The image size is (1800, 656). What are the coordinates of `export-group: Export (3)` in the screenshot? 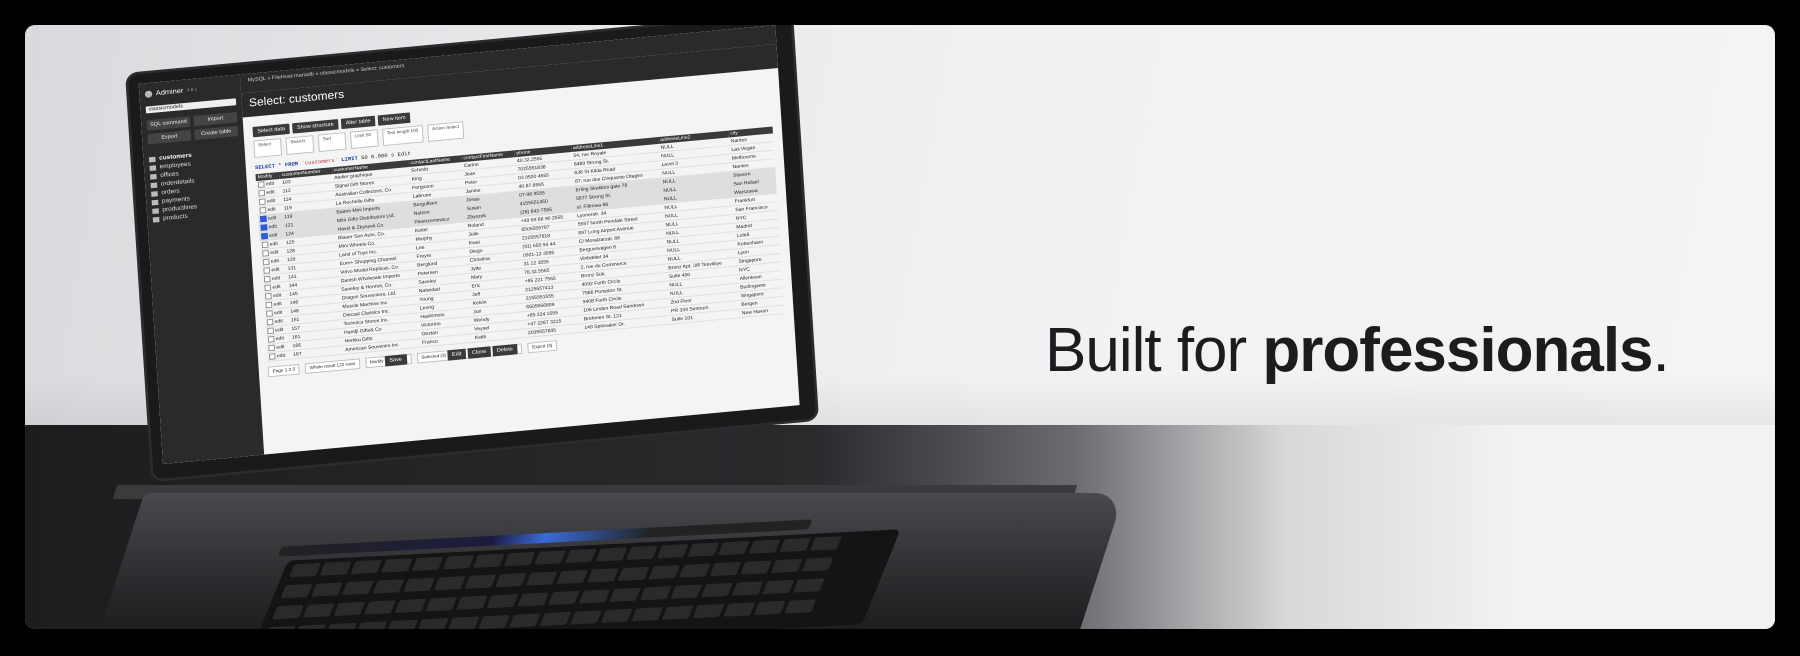 It's located at (542, 347).